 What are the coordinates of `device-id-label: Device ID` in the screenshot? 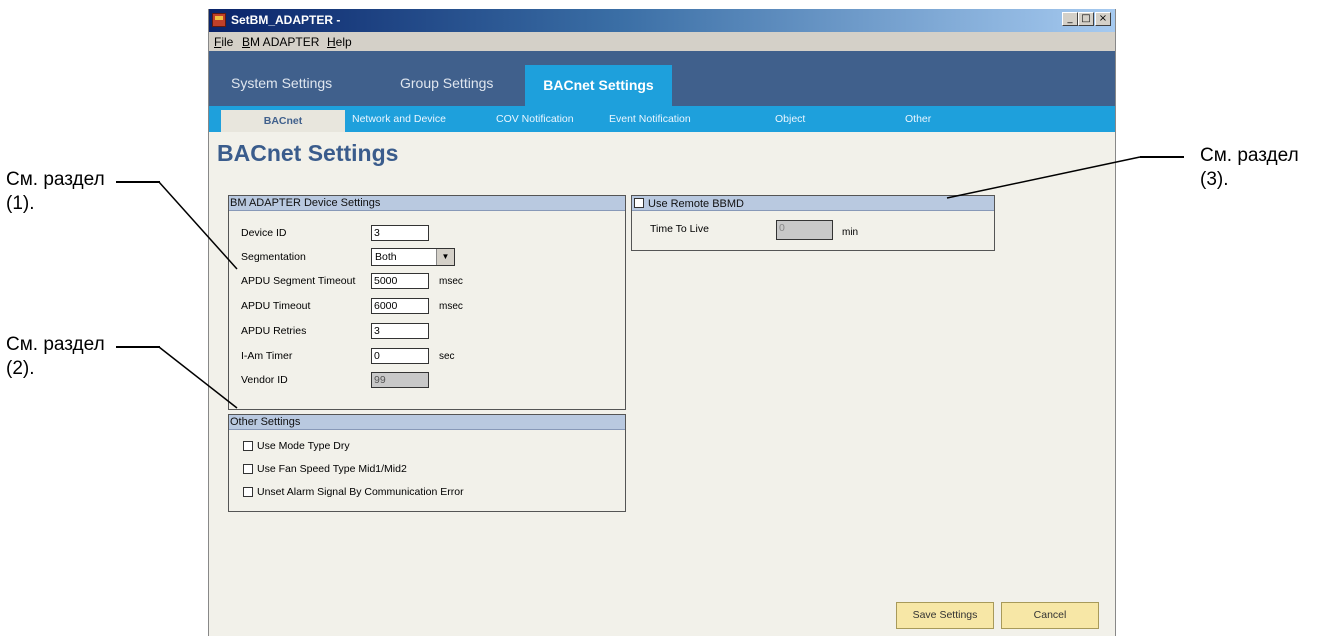 It's located at (264, 233).